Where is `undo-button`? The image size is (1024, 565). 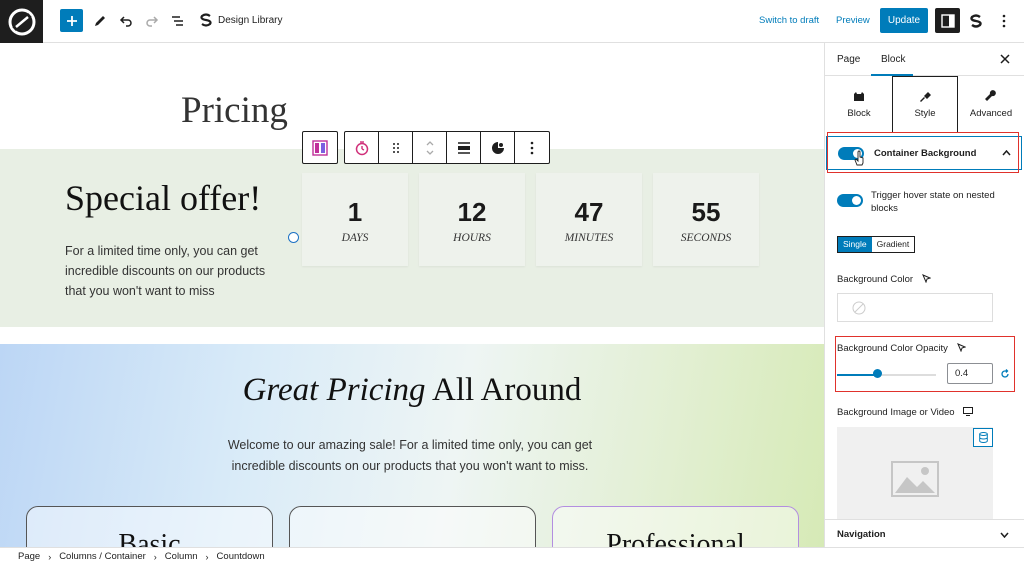
undo-button is located at coordinates (126, 21).